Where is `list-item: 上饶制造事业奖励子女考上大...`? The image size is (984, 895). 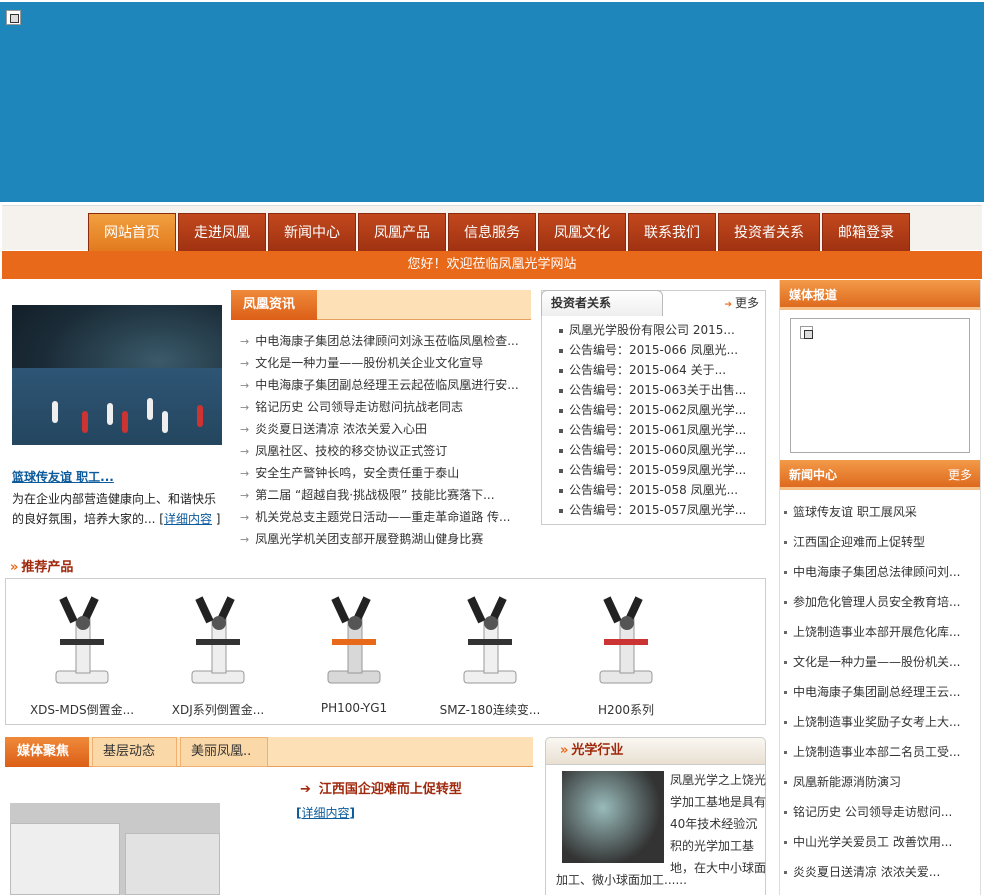 list-item: 上饶制造事业奖励子女考上大... is located at coordinates (881, 722).